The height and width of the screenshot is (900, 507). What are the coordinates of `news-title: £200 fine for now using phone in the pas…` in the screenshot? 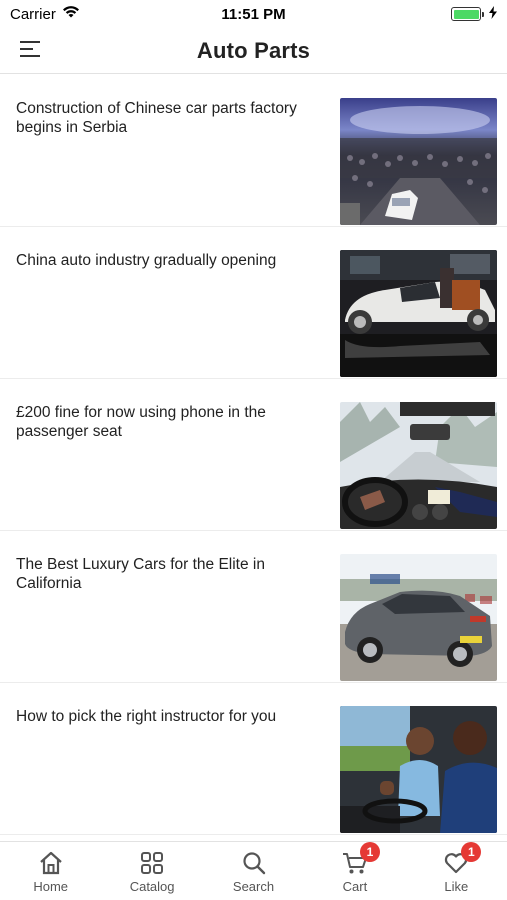 It's located at (141, 422).